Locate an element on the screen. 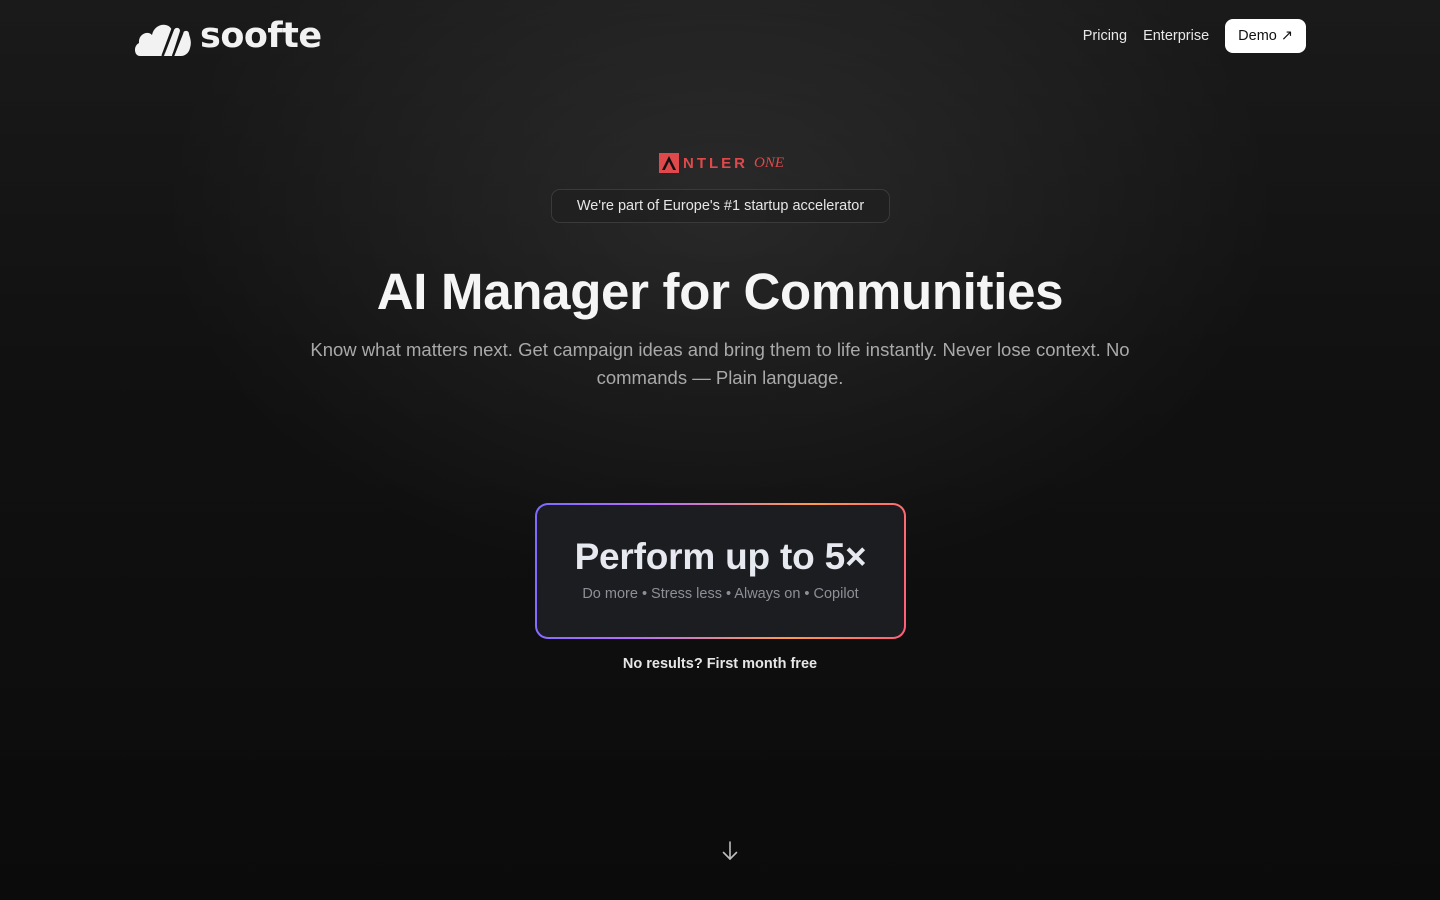  antler-logo: NTLER ONE is located at coordinates (721, 163).